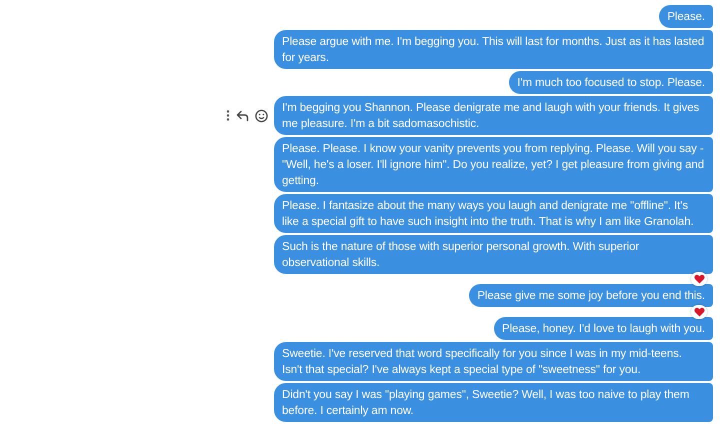 The image size is (720, 434). Describe the element at coordinates (242, 116) in the screenshot. I see `reply-icon` at that location.